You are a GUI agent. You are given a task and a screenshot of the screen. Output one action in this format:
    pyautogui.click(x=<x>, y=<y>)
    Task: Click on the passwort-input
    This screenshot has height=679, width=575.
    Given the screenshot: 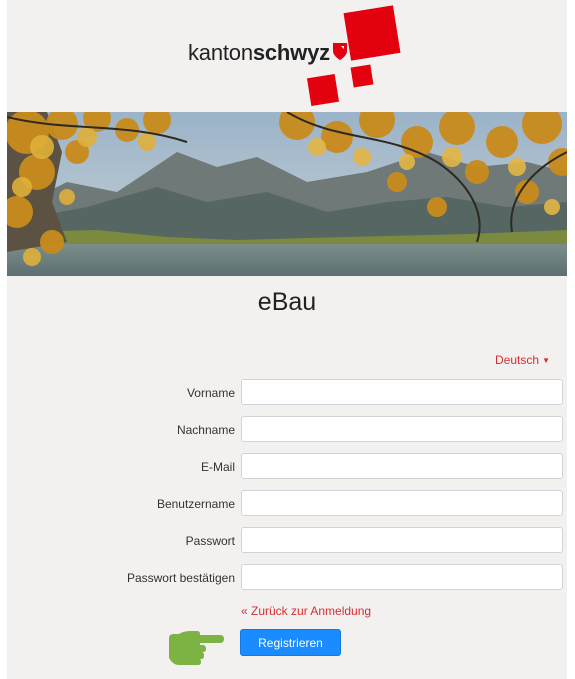 What is the action you would take?
    pyautogui.click(x=402, y=540)
    